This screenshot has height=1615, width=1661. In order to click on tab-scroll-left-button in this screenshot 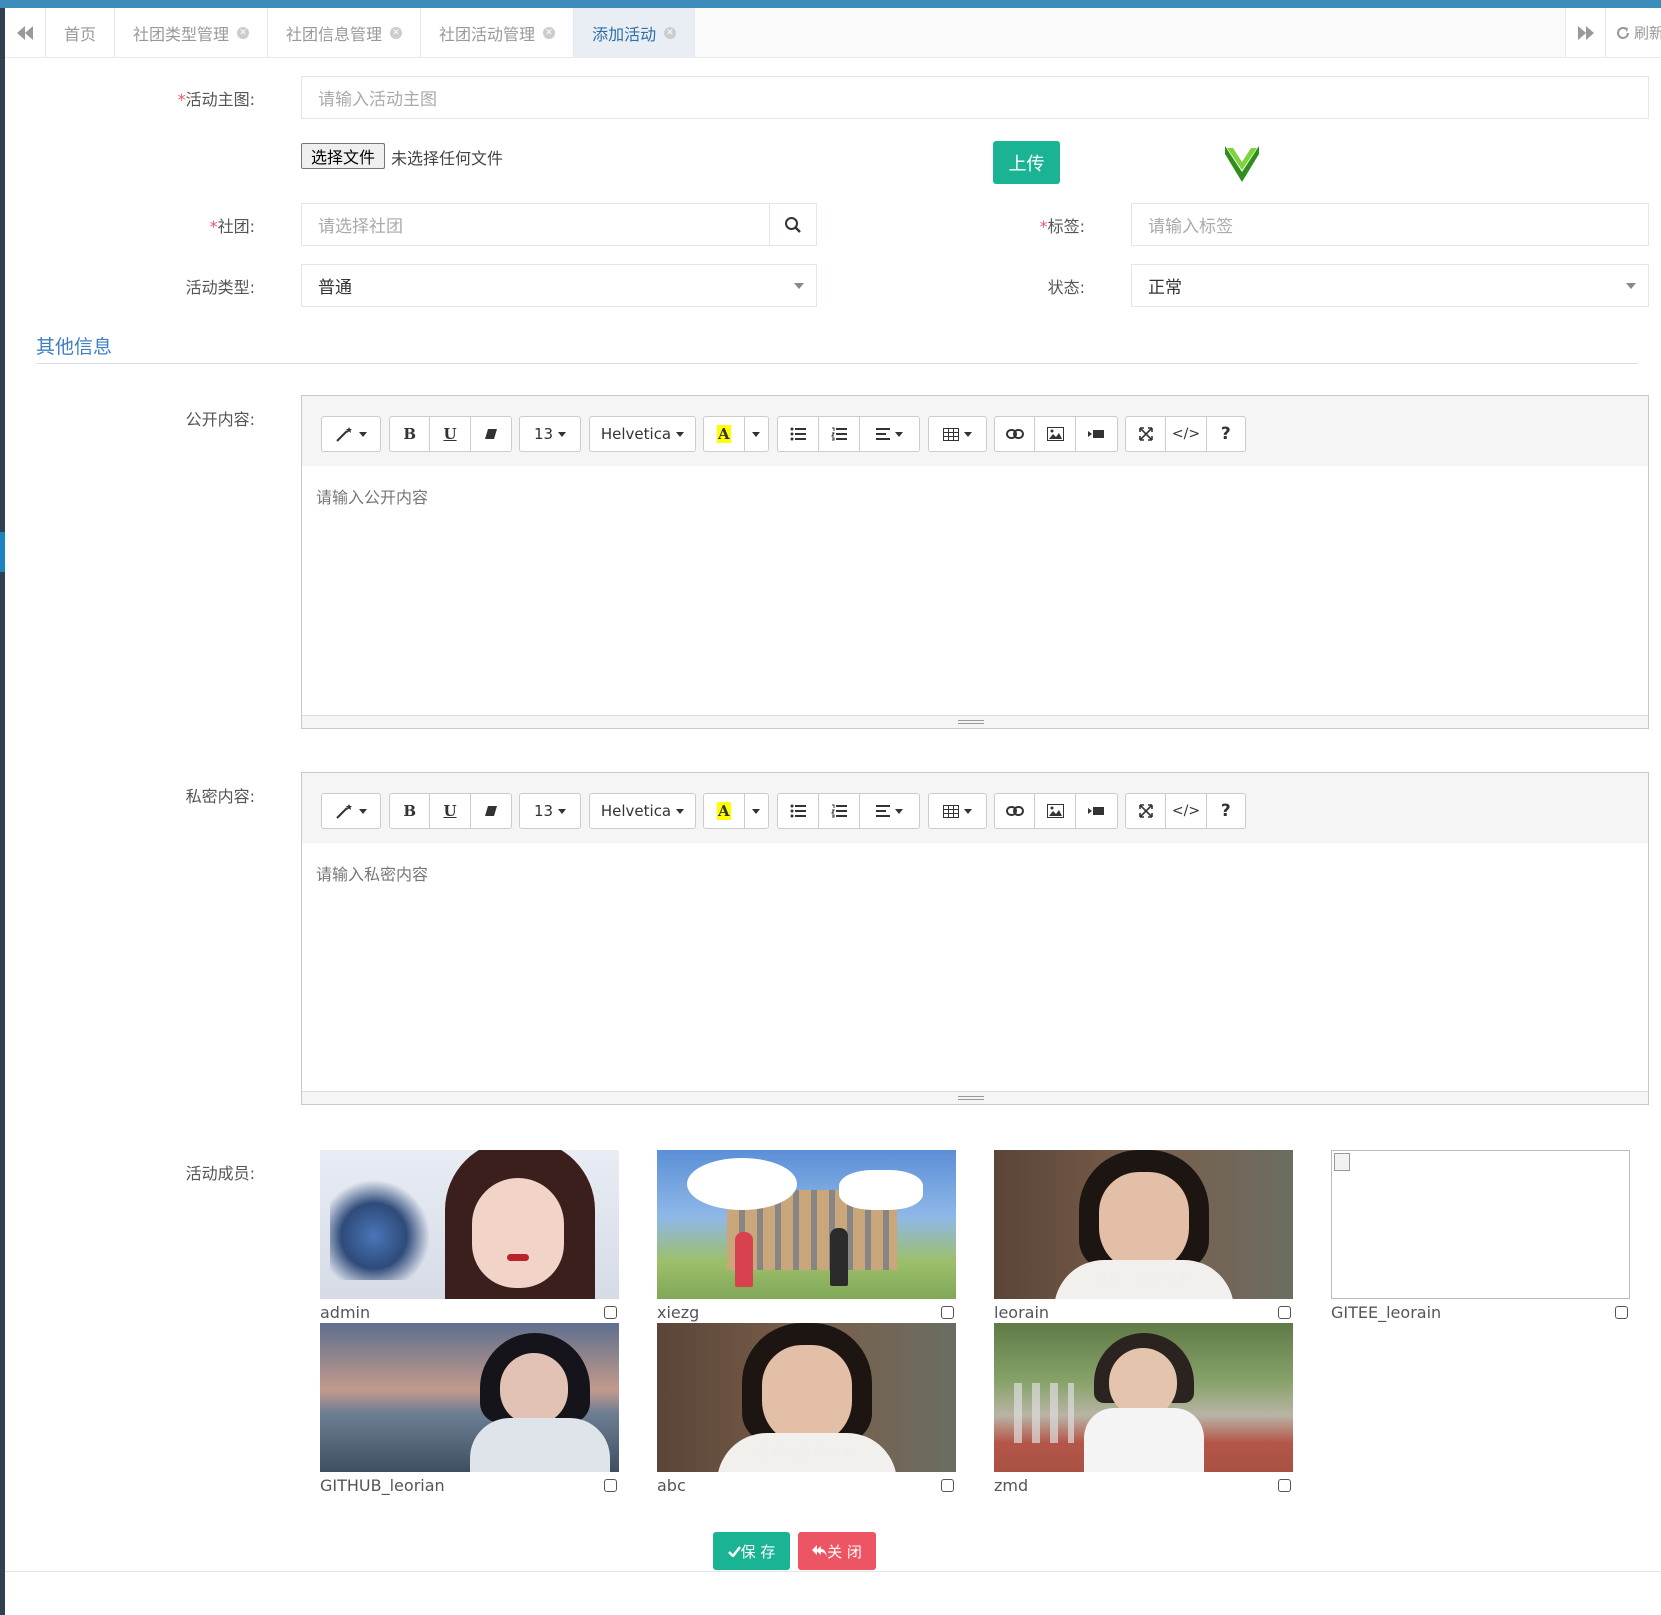, I will do `click(25, 32)`.